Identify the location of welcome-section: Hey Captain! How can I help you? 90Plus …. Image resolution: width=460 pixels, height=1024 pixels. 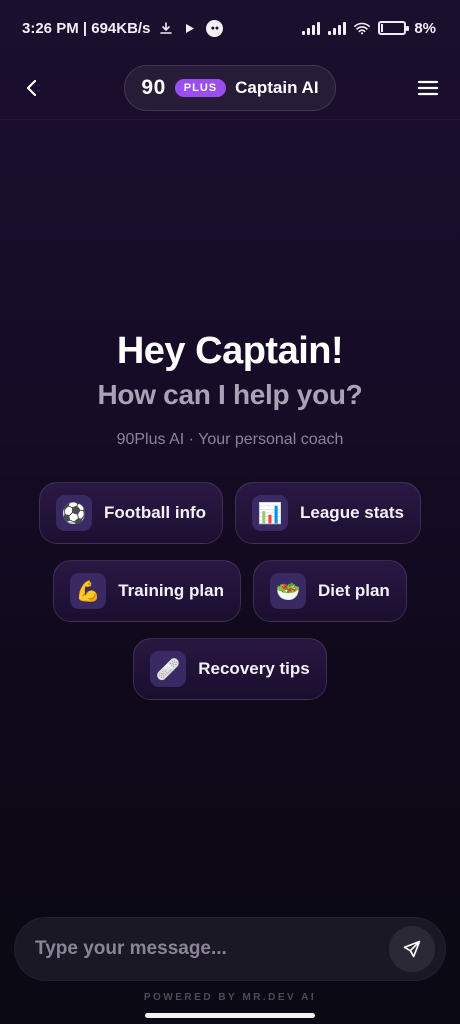
(230, 389).